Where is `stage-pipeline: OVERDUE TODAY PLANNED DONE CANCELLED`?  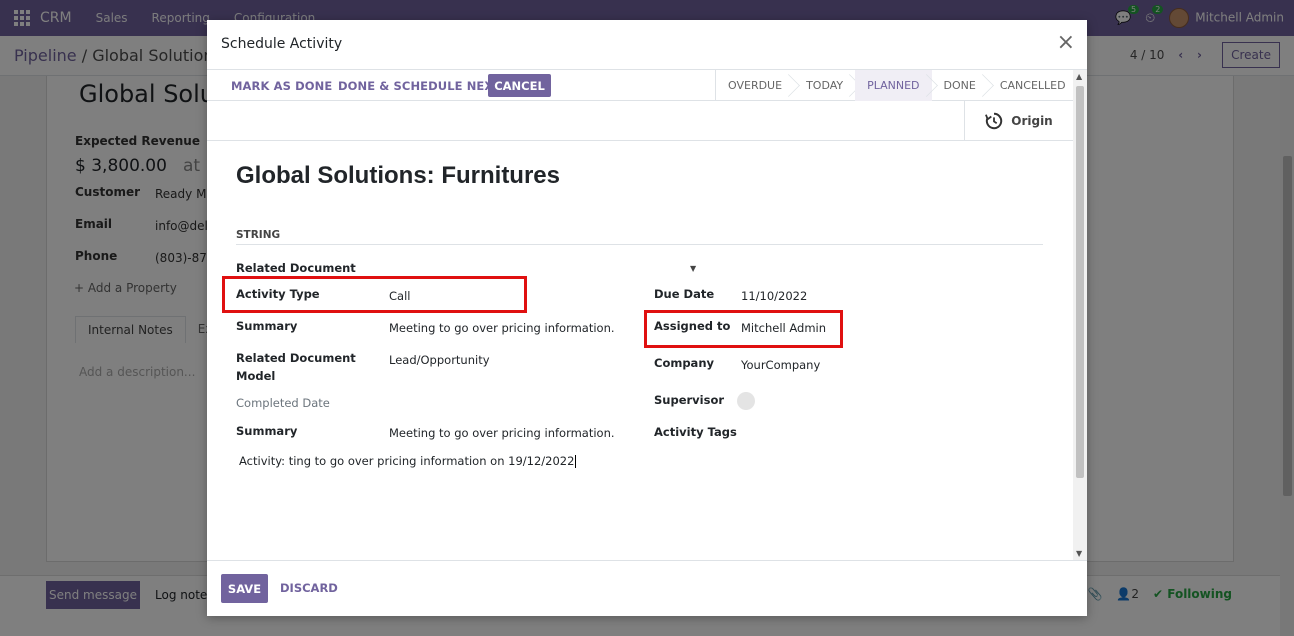
stage-pipeline: OVERDUE TODAY PLANNED DONE CANCELLED is located at coordinates (894, 85).